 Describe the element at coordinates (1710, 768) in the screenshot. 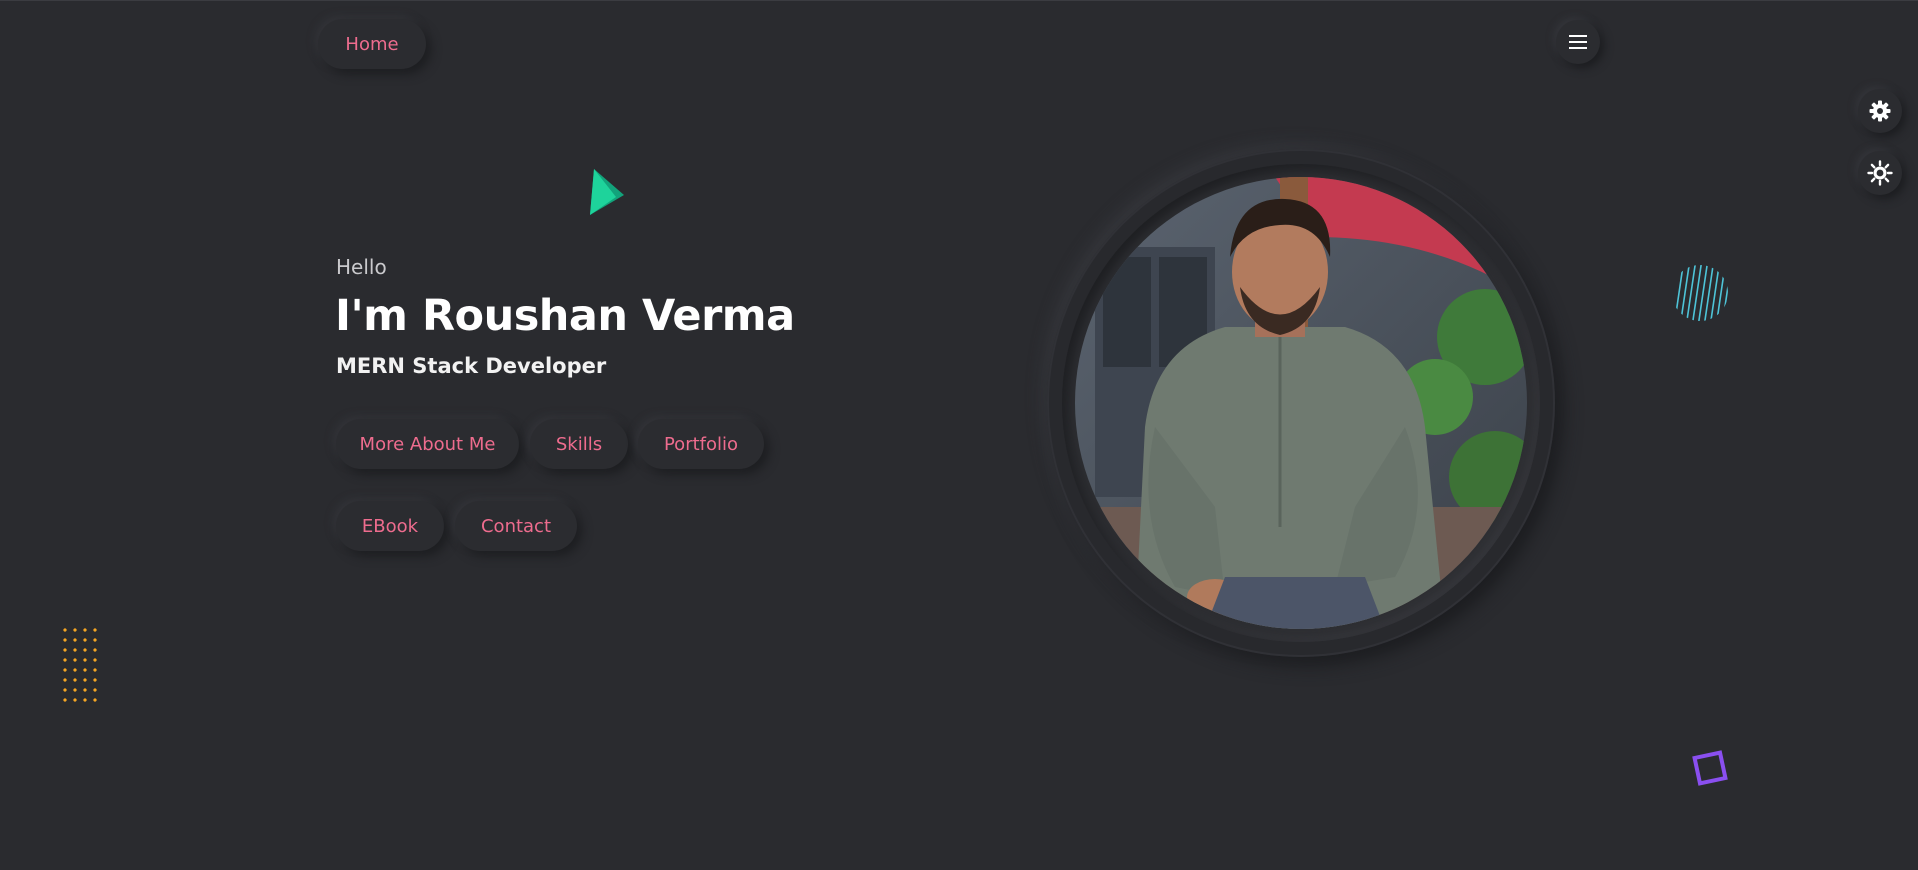

I see `purple-square-decoration` at that location.